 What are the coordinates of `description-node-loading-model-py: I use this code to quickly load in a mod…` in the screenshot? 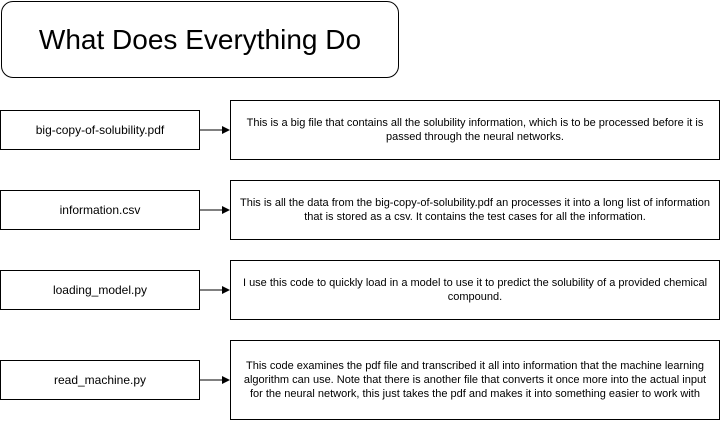 It's located at (475, 290).